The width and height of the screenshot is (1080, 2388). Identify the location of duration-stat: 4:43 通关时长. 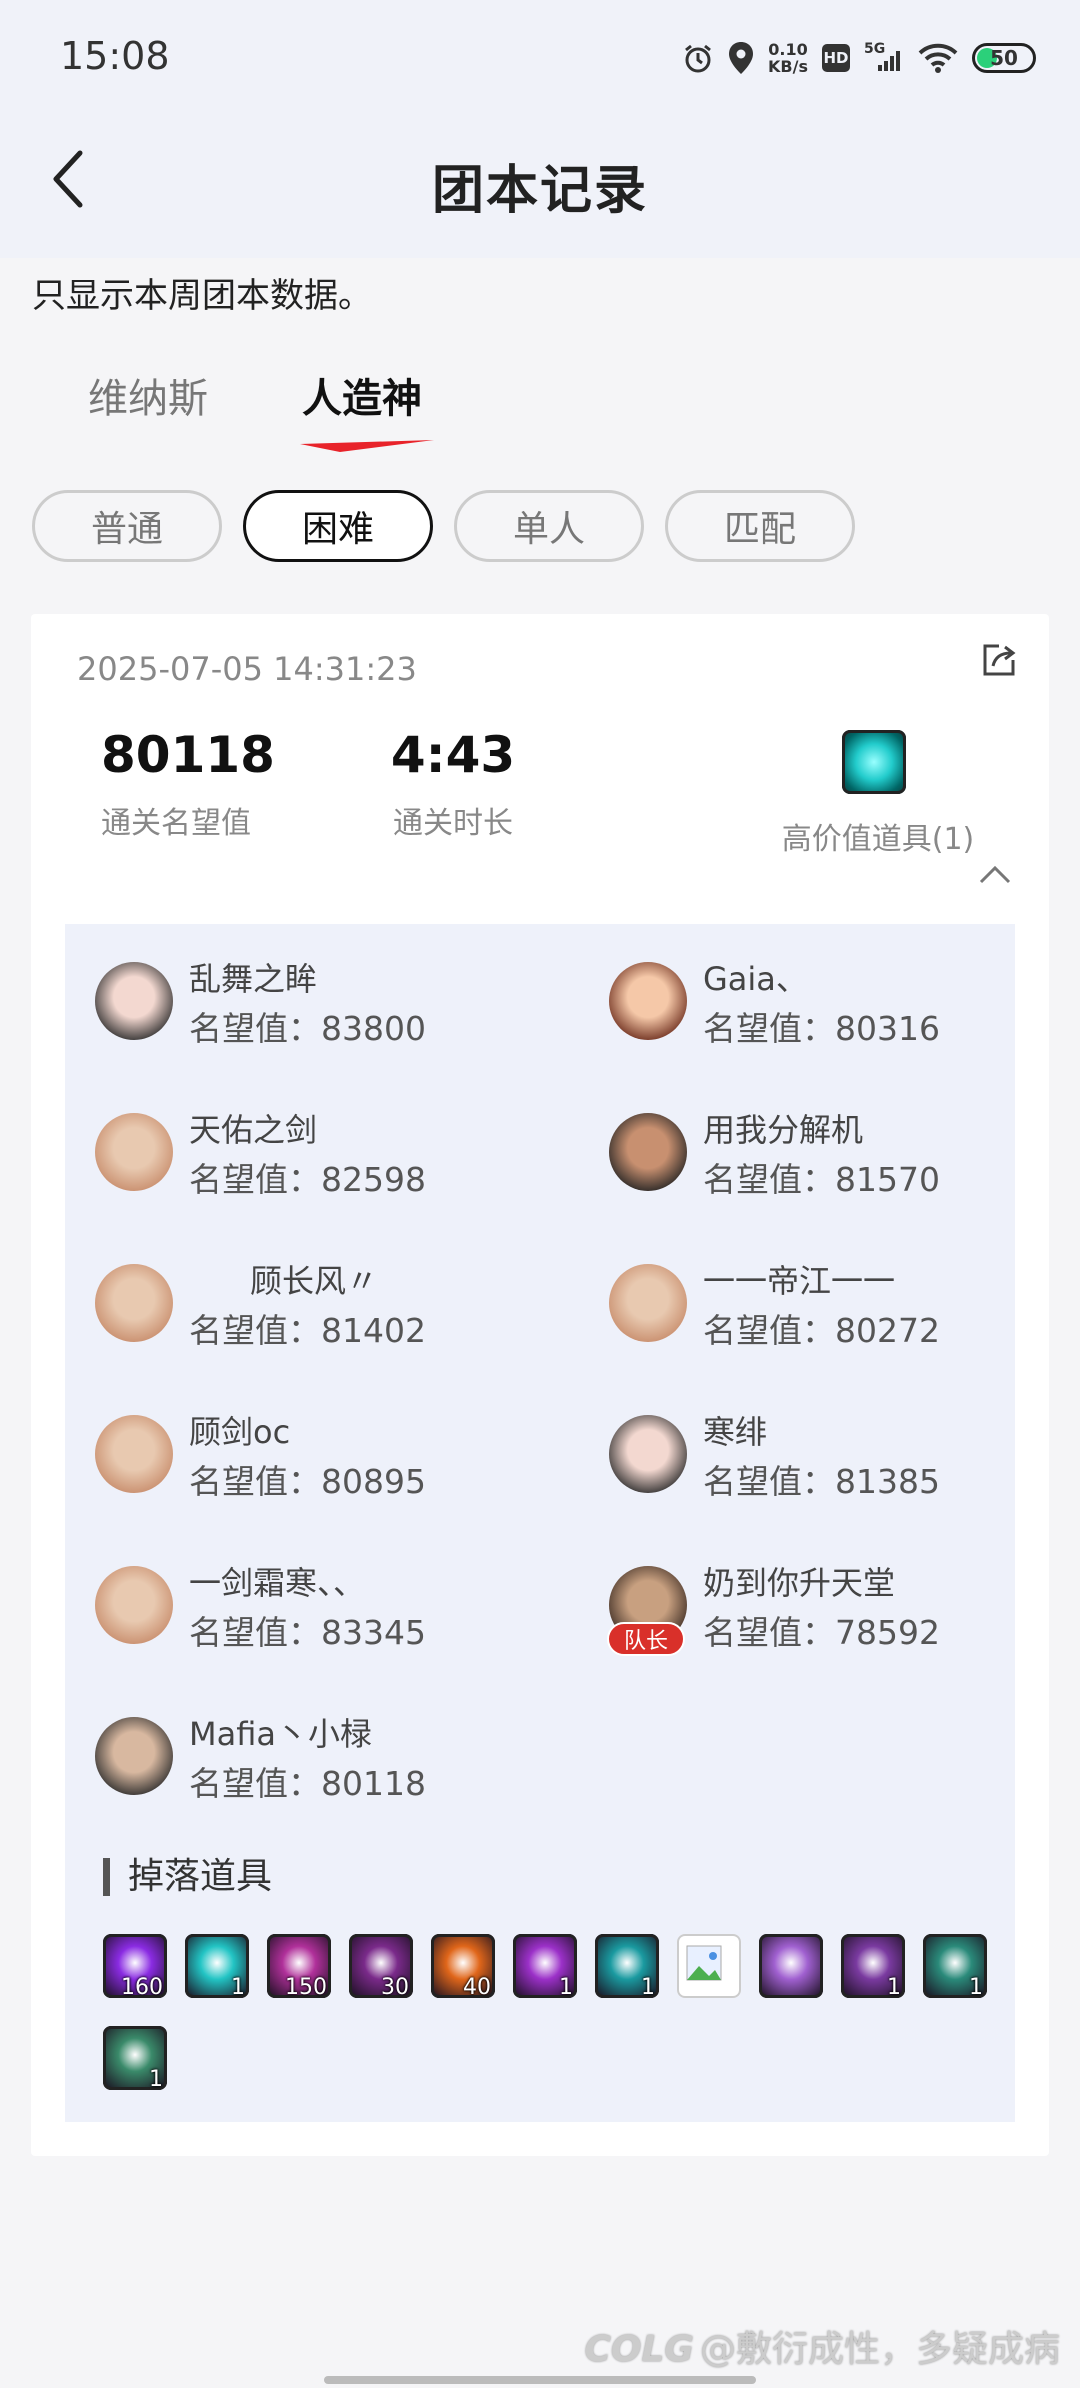
(453, 784).